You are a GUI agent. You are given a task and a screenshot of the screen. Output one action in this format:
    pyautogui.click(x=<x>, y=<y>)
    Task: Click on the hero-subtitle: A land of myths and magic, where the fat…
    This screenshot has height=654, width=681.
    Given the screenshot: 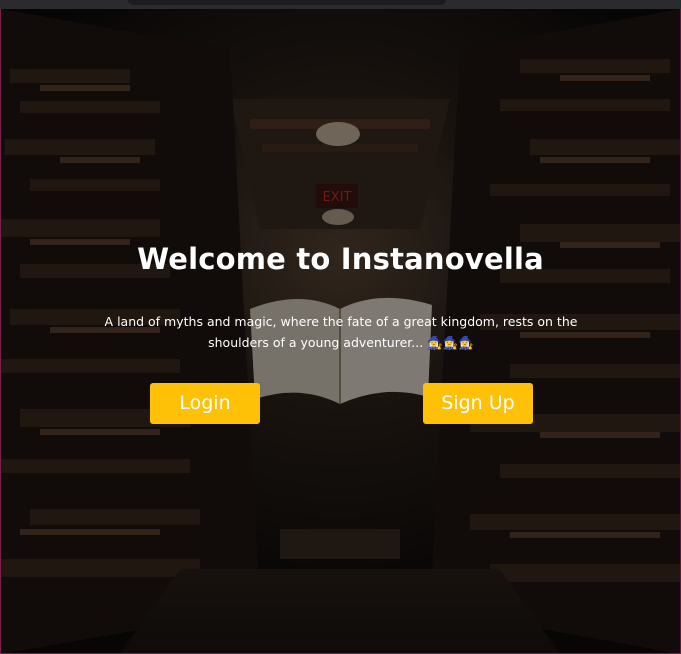 What is the action you would take?
    pyautogui.click(x=341, y=332)
    